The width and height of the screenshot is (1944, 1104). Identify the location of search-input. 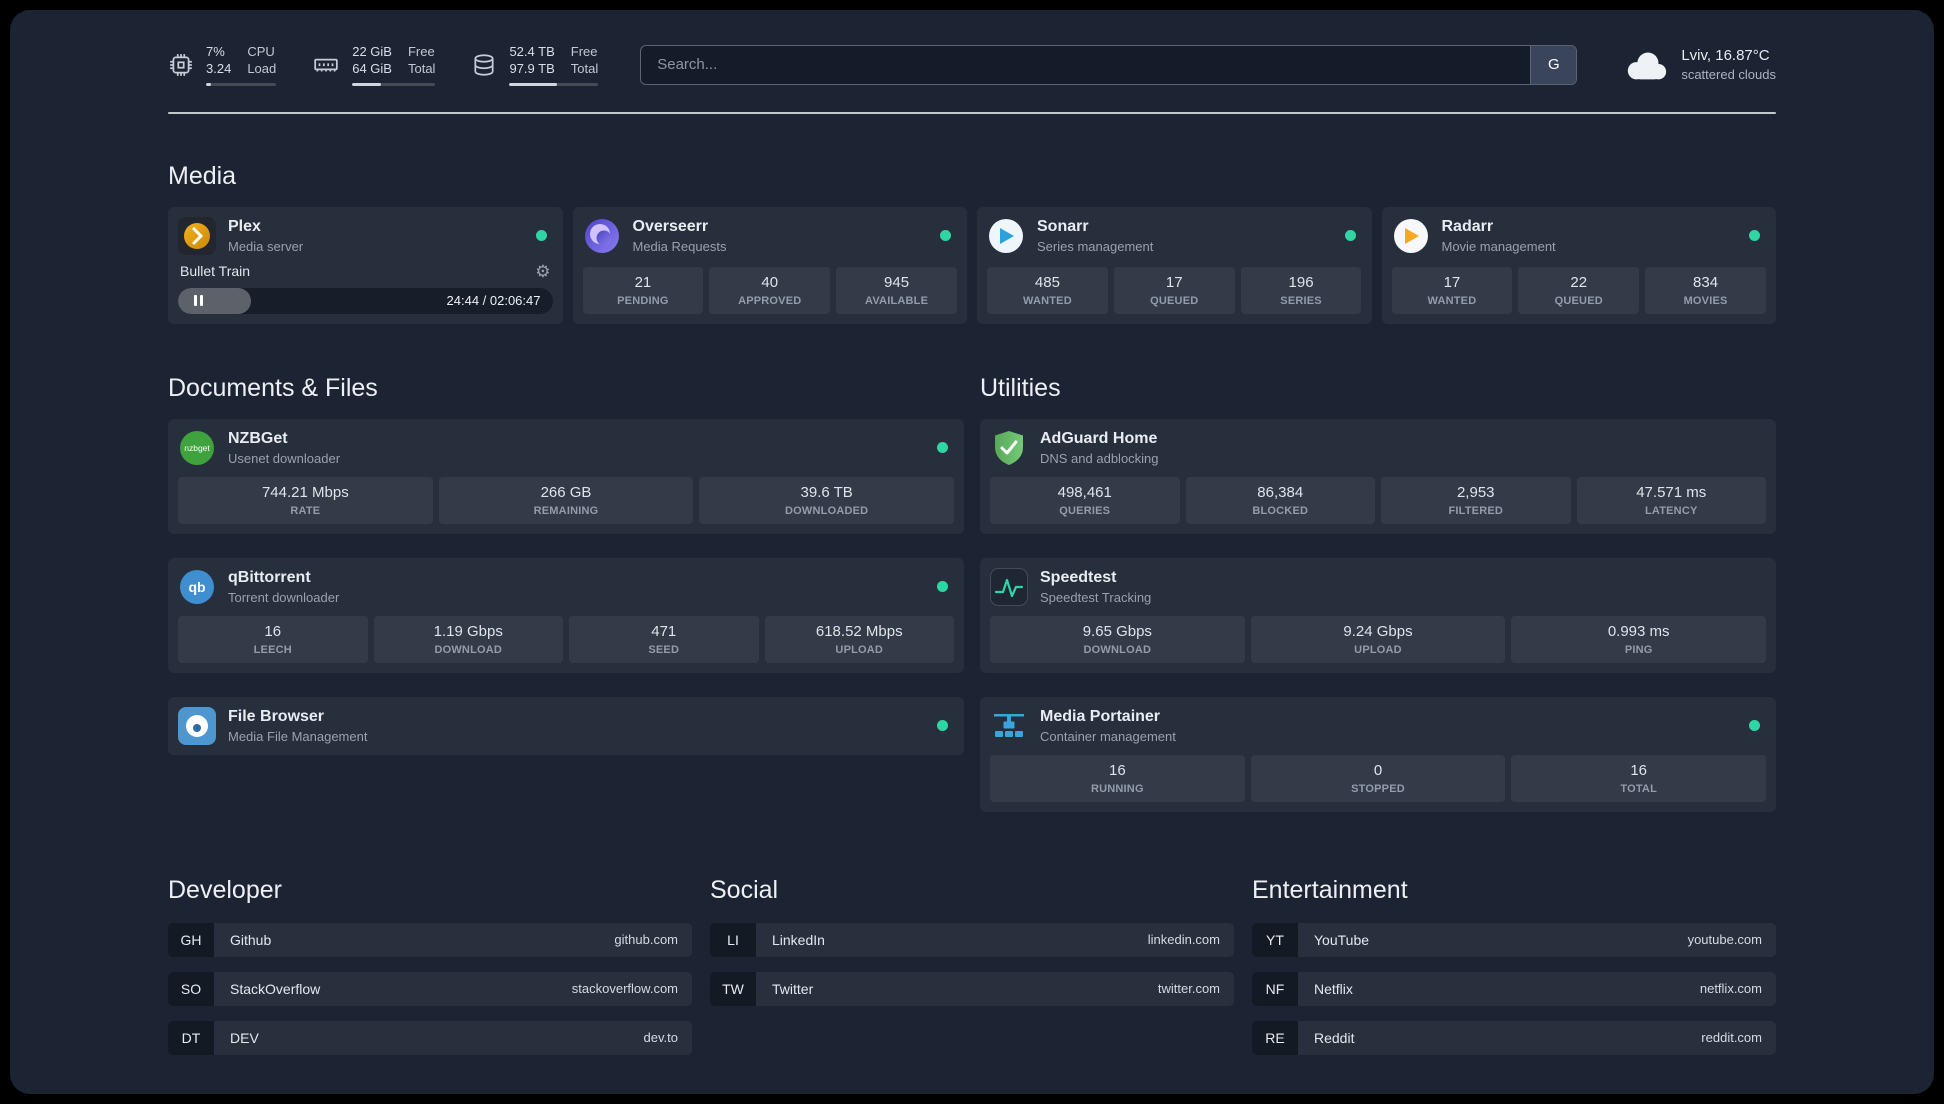
(1086, 64).